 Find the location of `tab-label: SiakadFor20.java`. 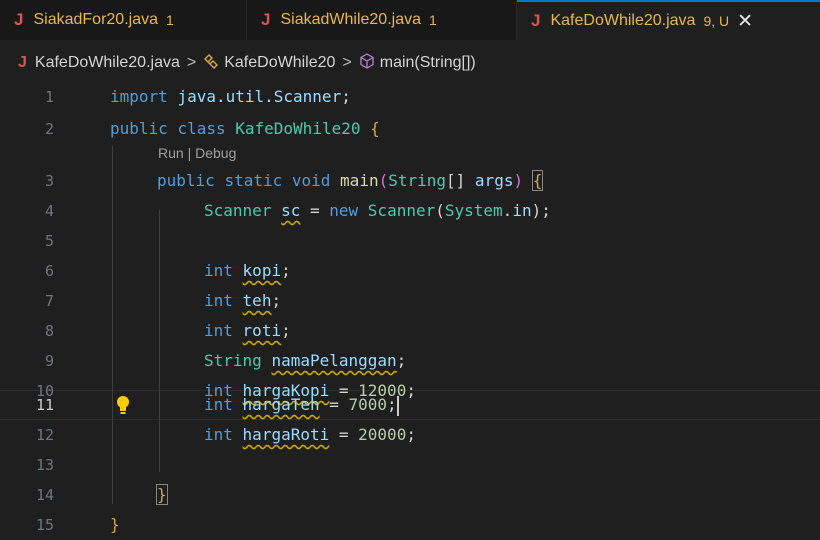

tab-label: SiakadFor20.java is located at coordinates (95, 19).